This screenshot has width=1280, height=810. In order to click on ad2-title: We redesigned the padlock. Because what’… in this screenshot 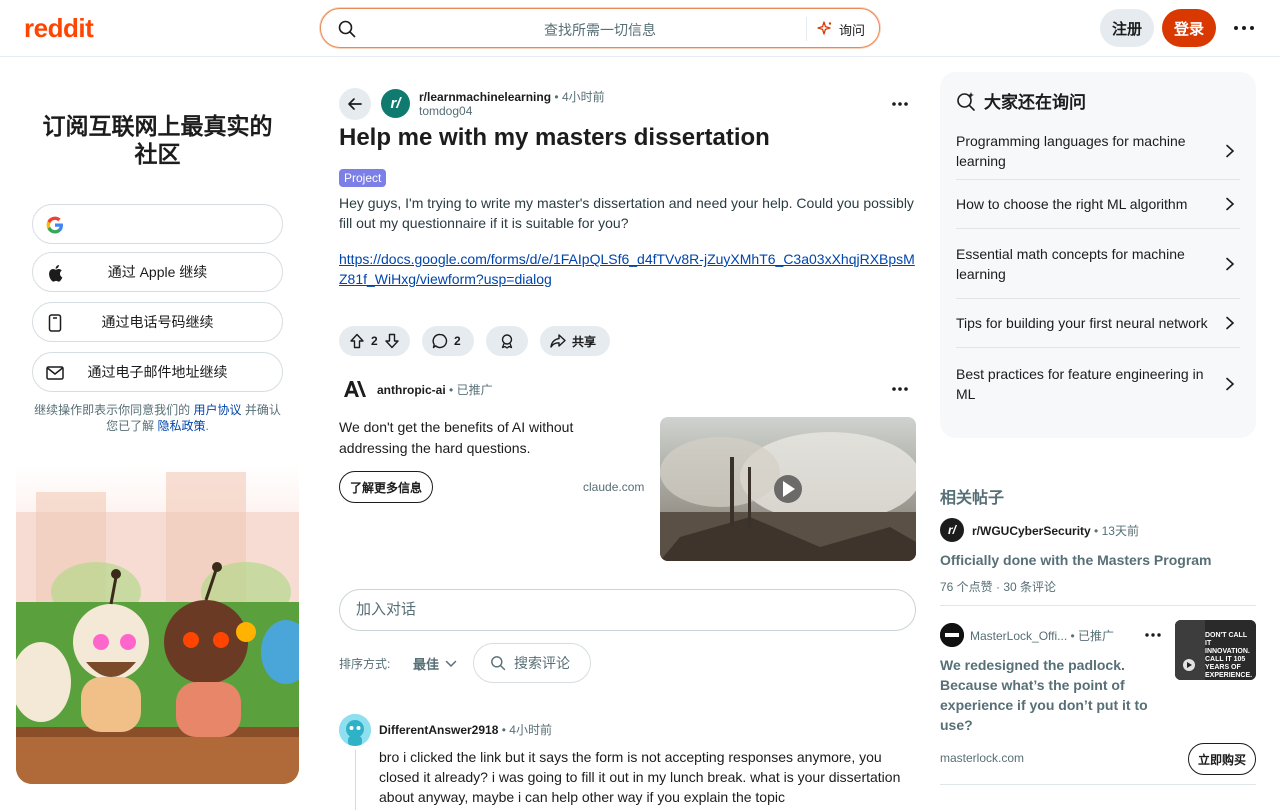, I will do `click(1051, 695)`.